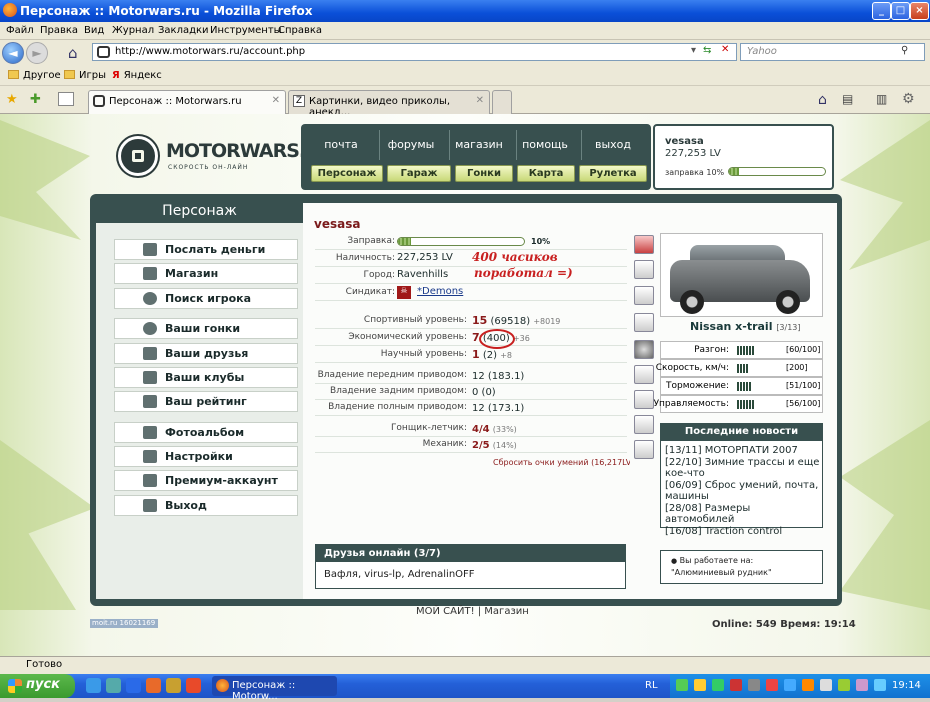 This screenshot has width=930, height=702. What do you see at coordinates (94, 30) in the screenshot?
I see `menu-view: Вид` at bounding box center [94, 30].